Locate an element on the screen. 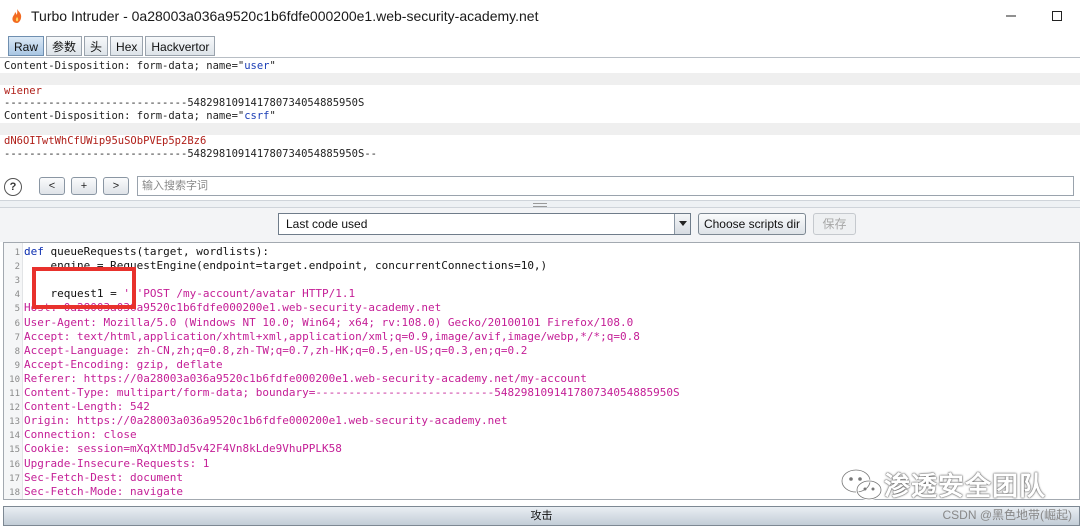 This screenshot has width=1080, height=530. line-number: 8 is located at coordinates (17, 351).